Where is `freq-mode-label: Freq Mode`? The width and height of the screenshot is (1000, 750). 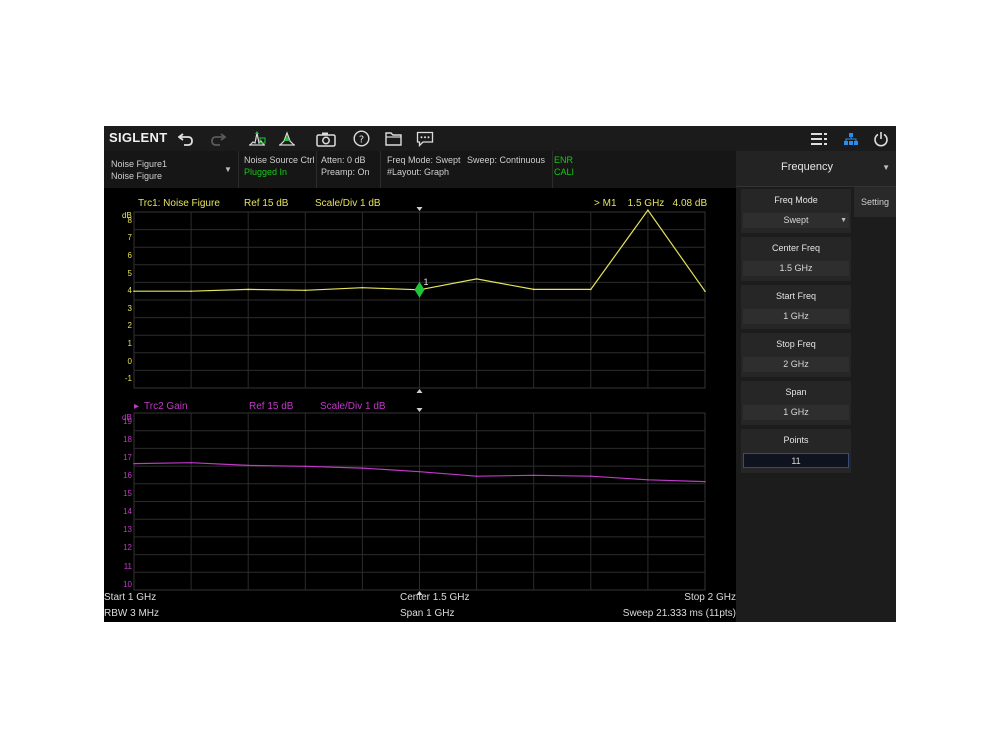
freq-mode-label: Freq Mode is located at coordinates (796, 200).